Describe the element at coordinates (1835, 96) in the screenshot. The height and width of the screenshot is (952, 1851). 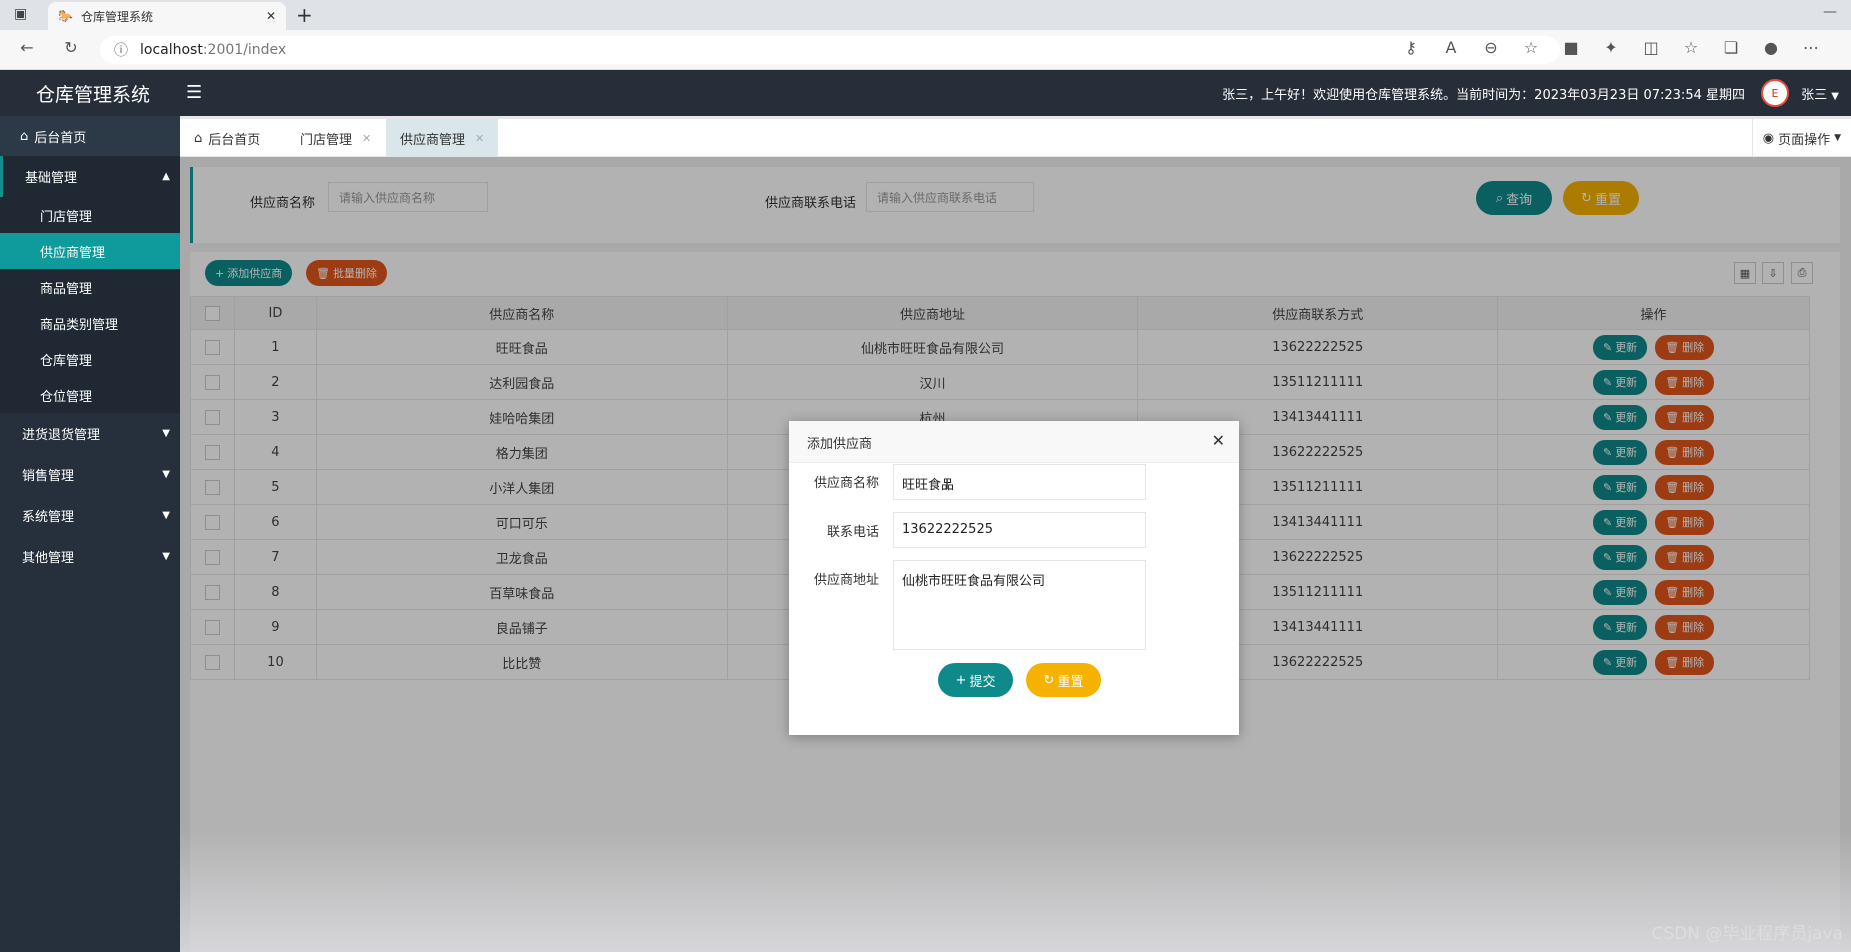
I see `chevron-down-icon: ▼` at that location.